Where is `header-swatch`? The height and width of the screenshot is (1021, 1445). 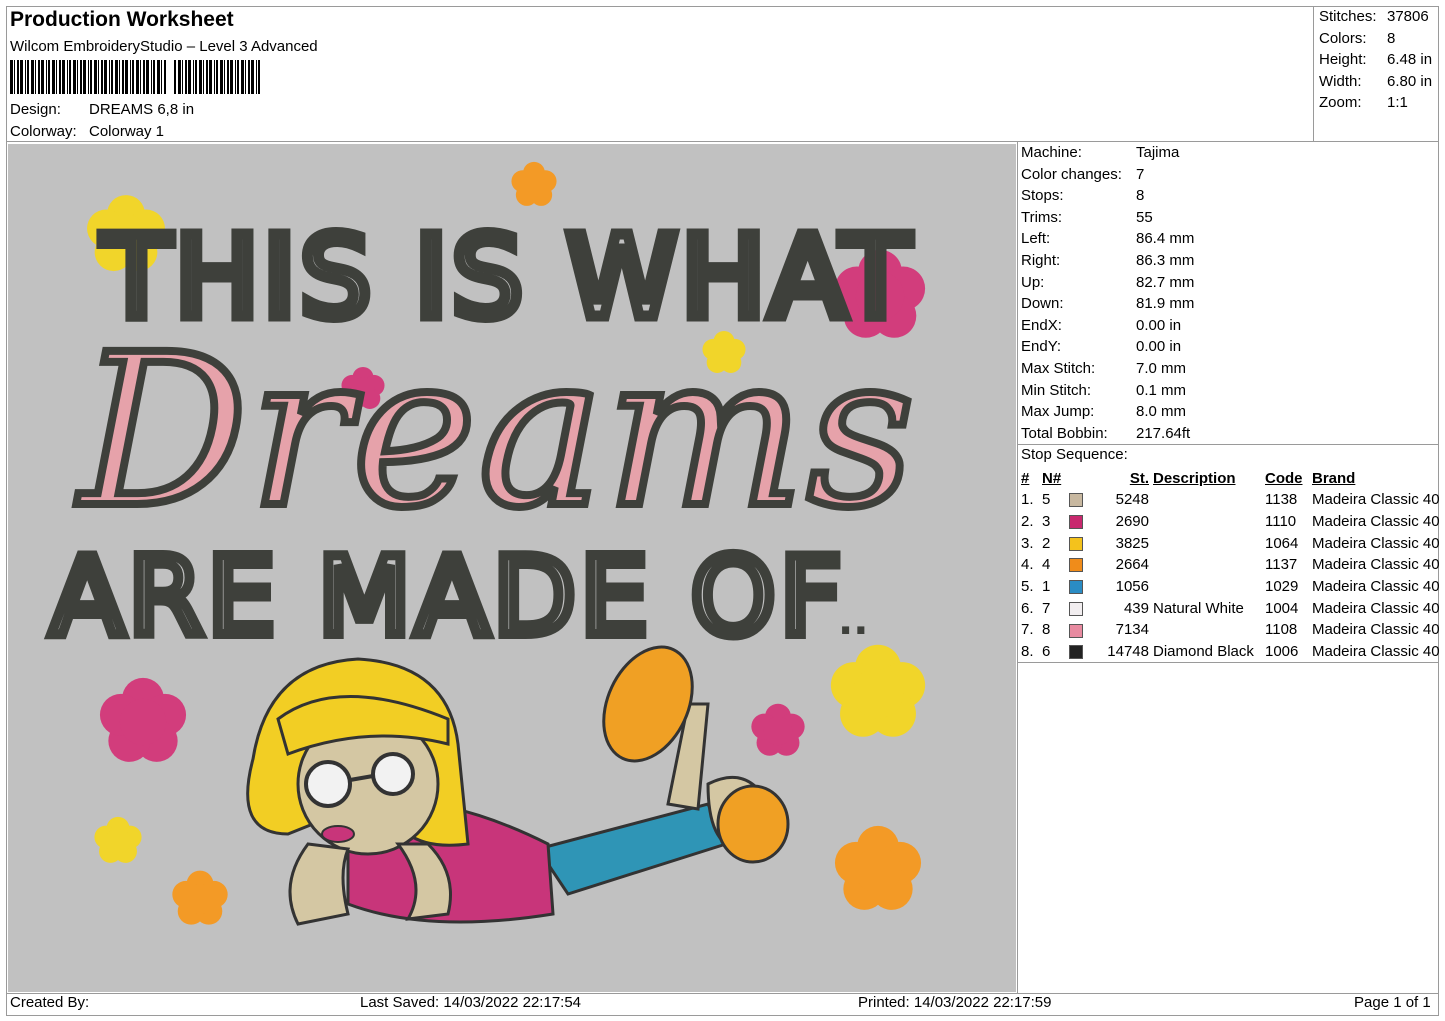 header-swatch is located at coordinates (1079, 478).